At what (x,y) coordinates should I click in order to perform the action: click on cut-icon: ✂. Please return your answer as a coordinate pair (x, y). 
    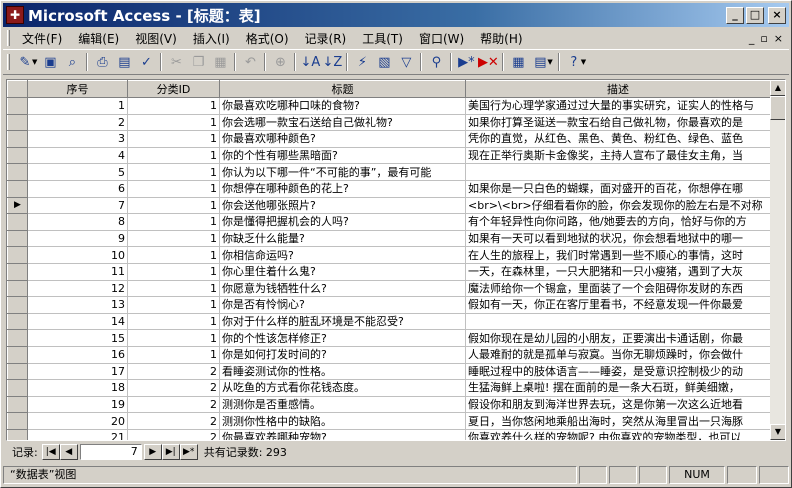
    Looking at the image, I should click on (176, 62).